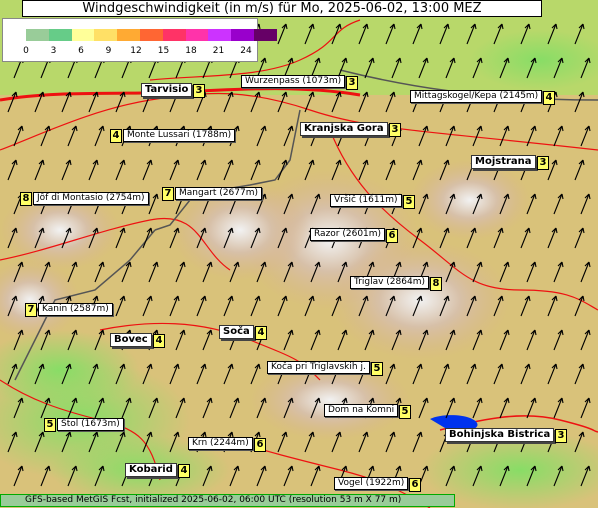  Describe the element at coordinates (348, 234) in the screenshot. I see `place-name-label: Razor (2601m)` at that location.